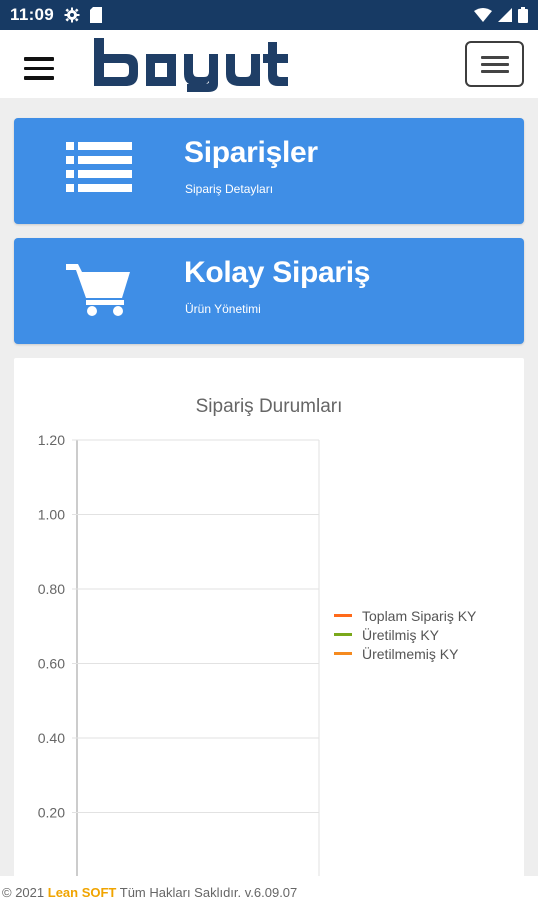 This screenshot has width=538, height=900. I want to click on footer-brand: Lean SOFT, so click(82, 892).